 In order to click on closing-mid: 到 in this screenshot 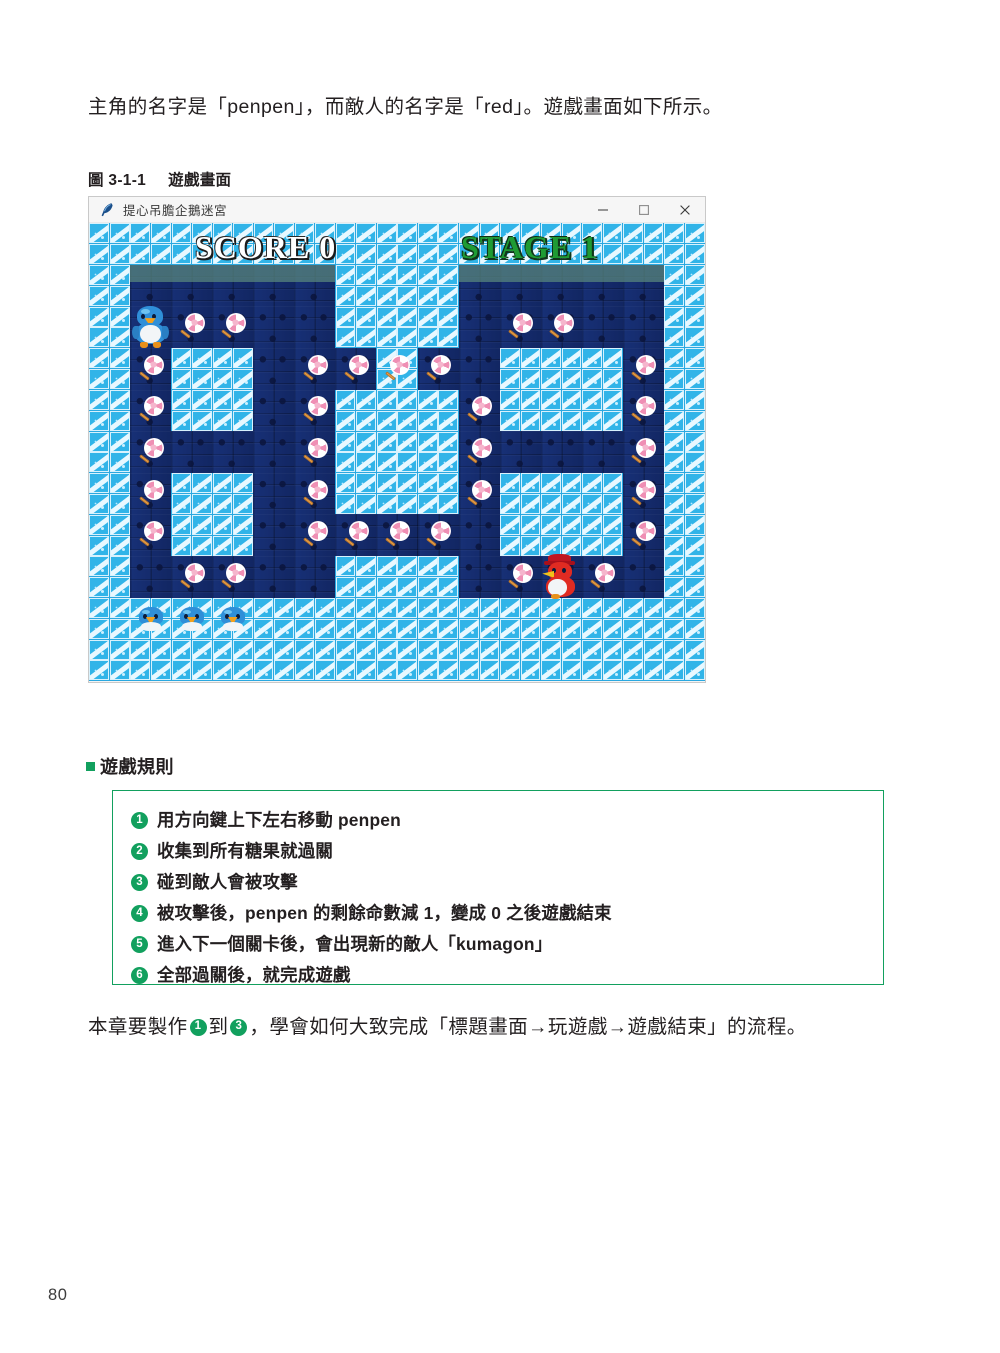, I will do `click(218, 1027)`.